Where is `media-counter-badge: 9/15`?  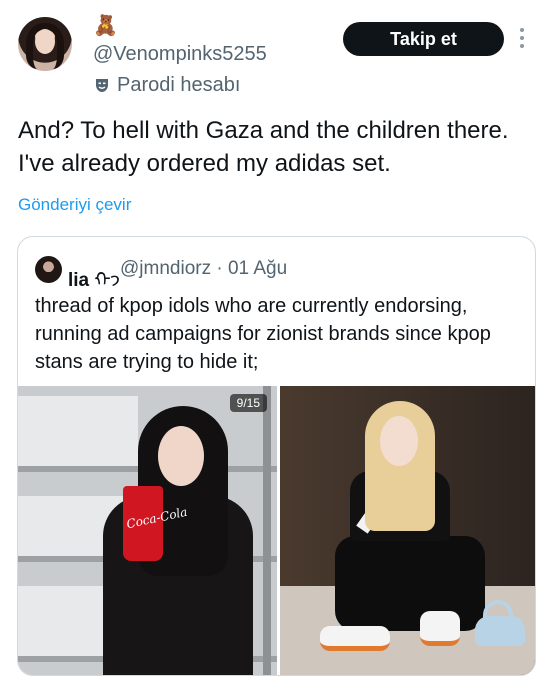
media-counter-badge: 9/15 is located at coordinates (248, 403).